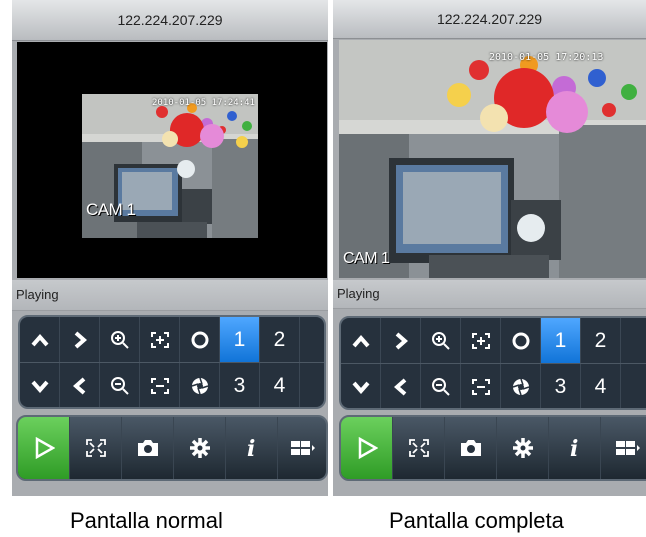 The image size is (646, 537). Describe the element at coordinates (476, 520) in the screenshot. I see `caption-full: Pantalla completa` at that location.